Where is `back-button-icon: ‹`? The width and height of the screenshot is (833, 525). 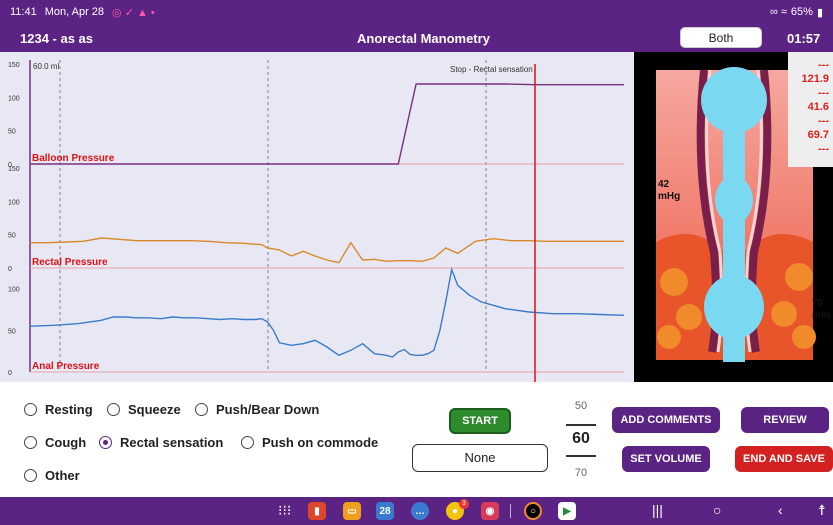
back-button-icon: ‹ is located at coordinates (780, 510).